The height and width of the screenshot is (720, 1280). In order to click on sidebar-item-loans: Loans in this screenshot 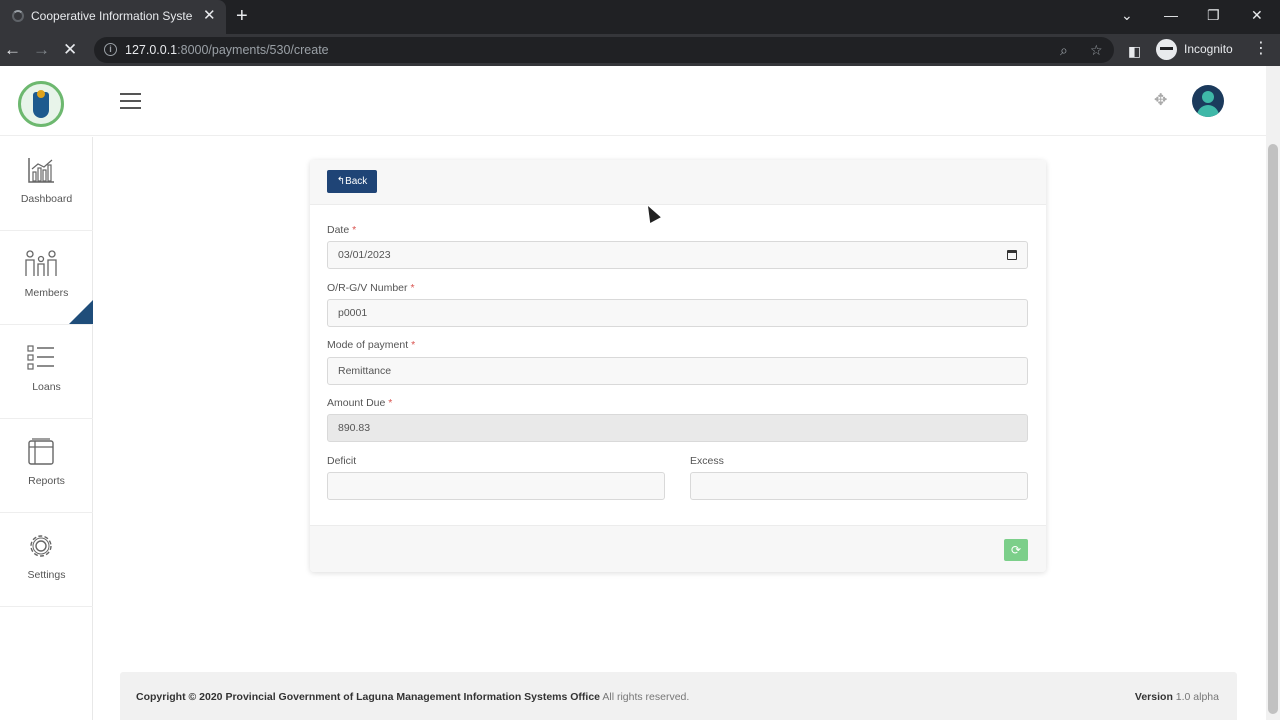, I will do `click(46, 372)`.